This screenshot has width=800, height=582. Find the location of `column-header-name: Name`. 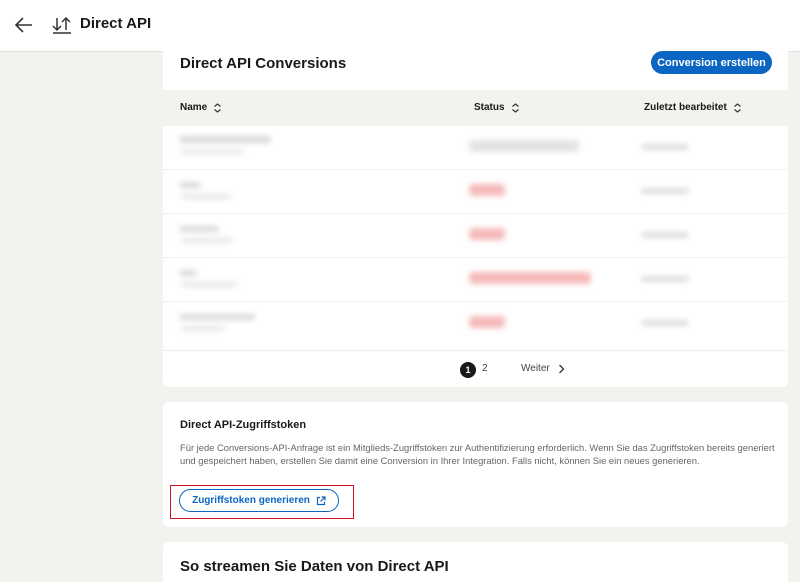

column-header-name: Name is located at coordinates (201, 107).